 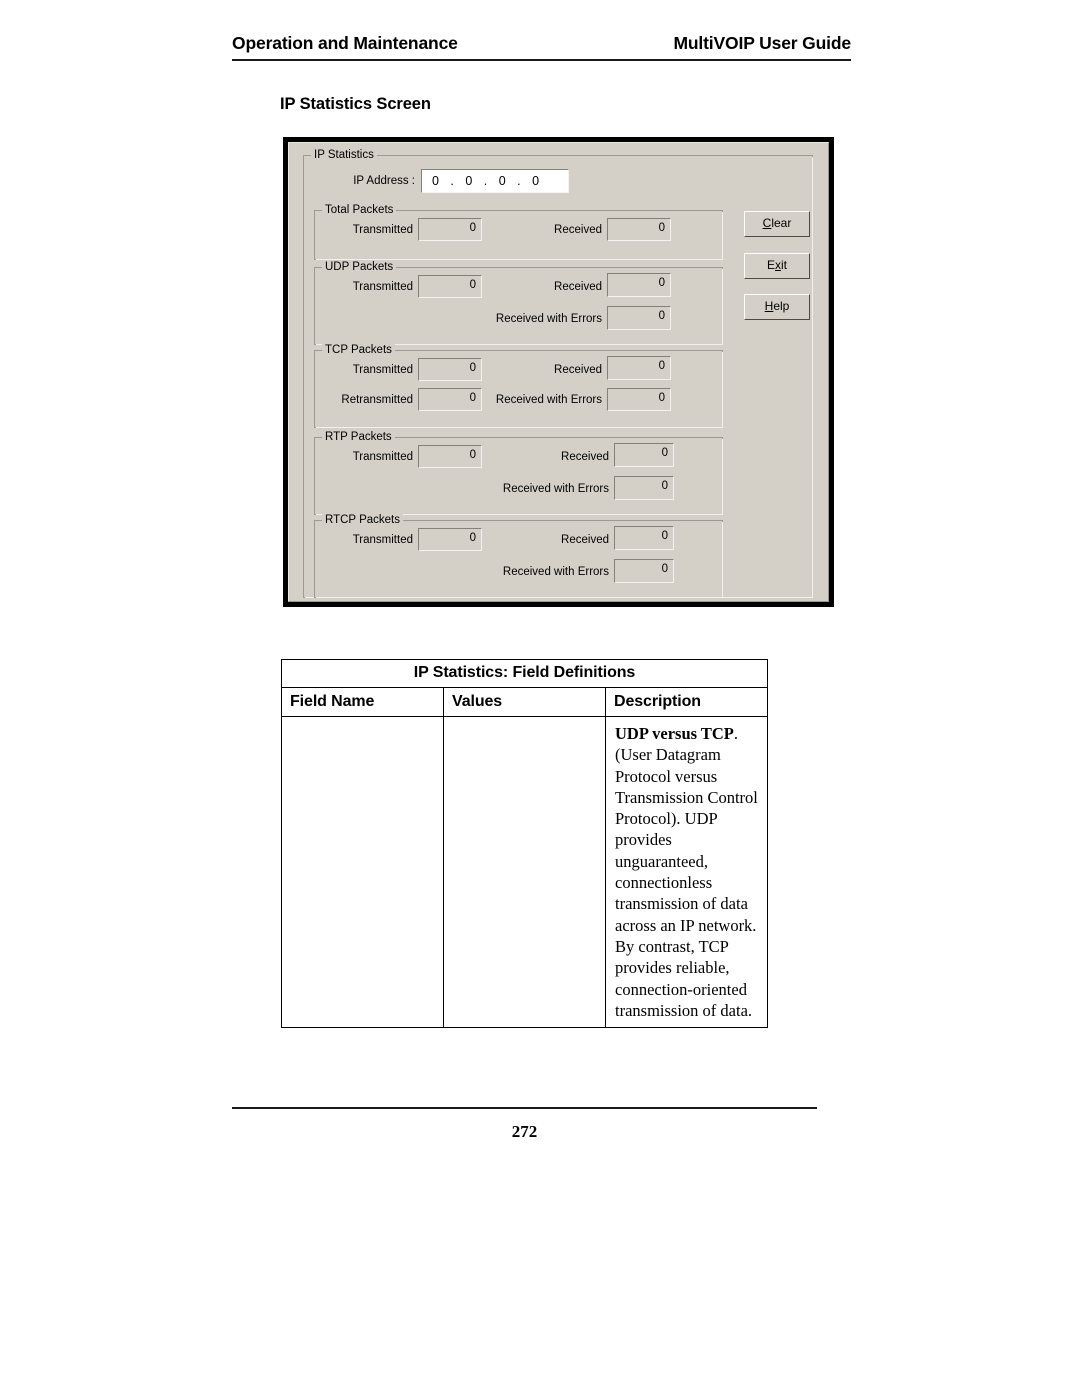 I want to click on tcp-transmitted-label: Transmitted, so click(x=382, y=370).